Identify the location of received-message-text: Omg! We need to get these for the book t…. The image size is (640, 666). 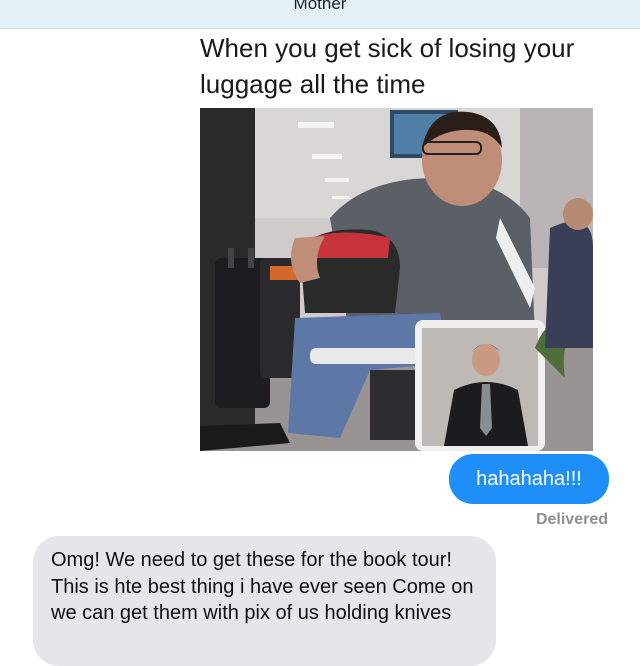
(262, 586).